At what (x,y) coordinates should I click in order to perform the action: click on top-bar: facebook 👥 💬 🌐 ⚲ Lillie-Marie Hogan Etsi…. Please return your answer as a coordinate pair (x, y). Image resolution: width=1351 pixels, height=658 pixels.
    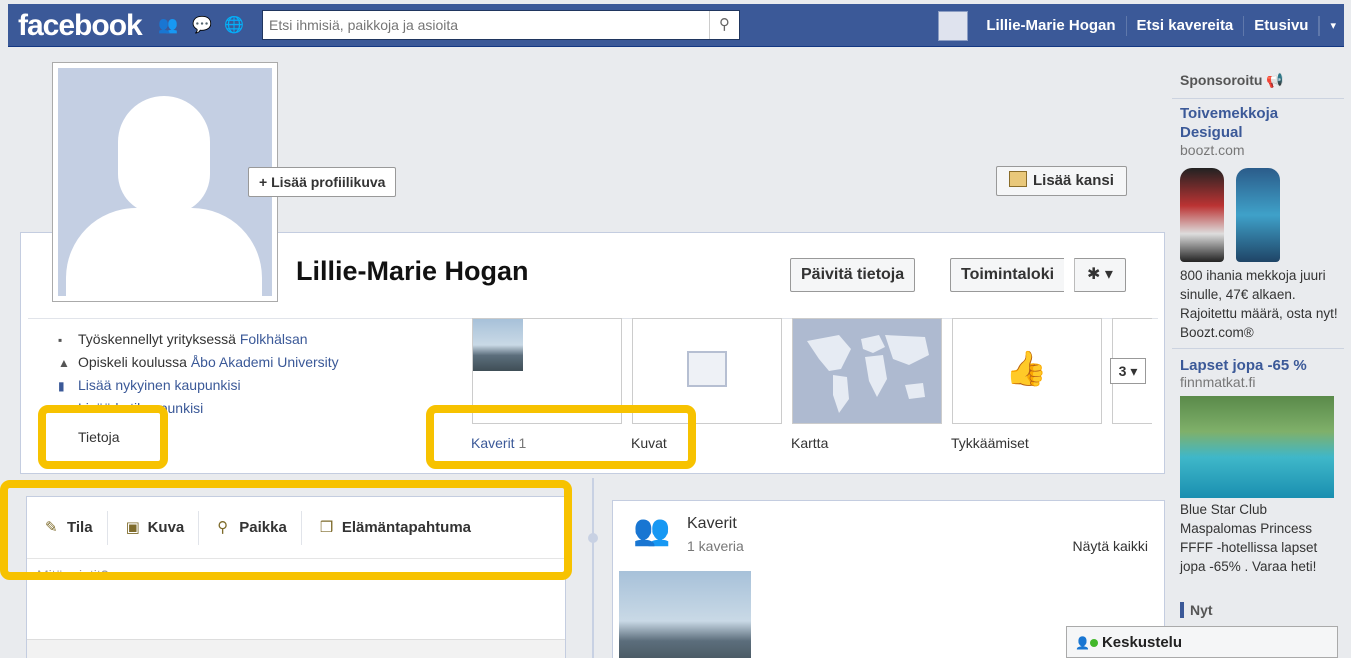
    Looking at the image, I should click on (676, 25).